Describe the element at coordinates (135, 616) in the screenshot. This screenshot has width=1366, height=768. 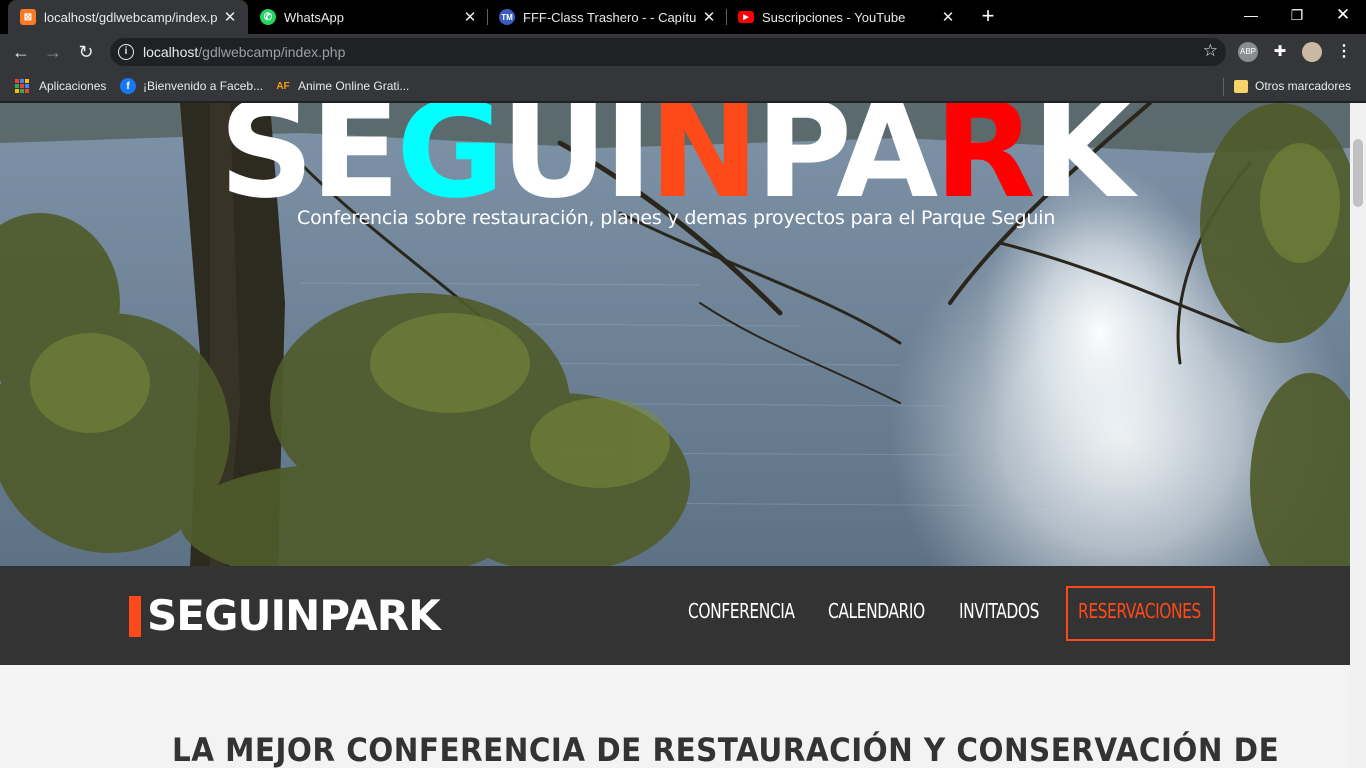
I see `logo-accent-bar` at that location.